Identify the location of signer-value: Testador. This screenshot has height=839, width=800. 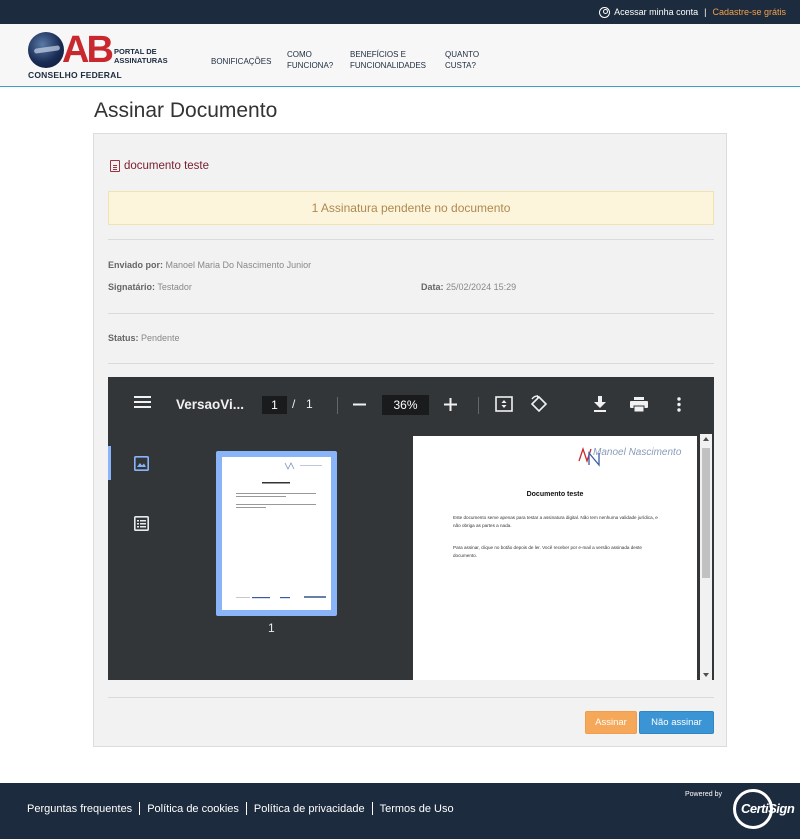
(174, 287).